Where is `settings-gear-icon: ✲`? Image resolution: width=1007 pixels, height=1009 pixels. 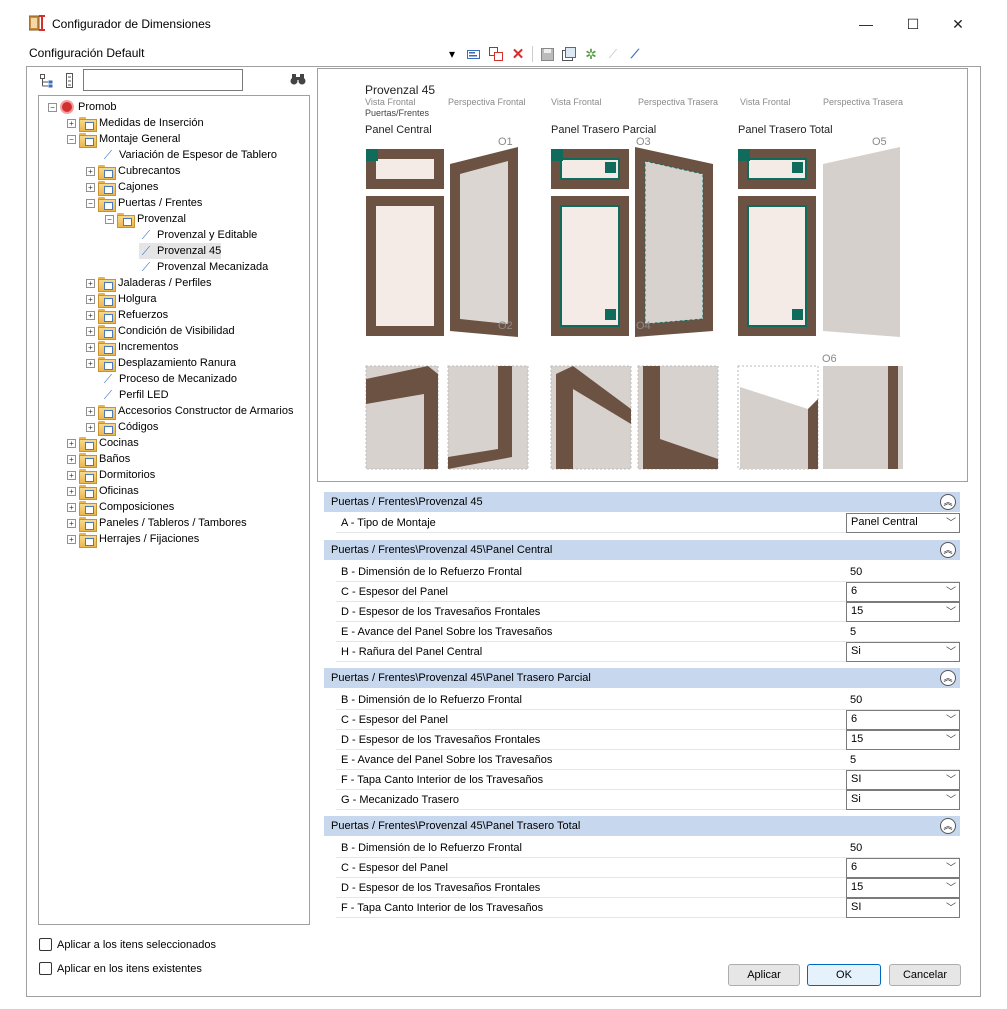
settings-gear-icon: ✲ is located at coordinates (591, 54).